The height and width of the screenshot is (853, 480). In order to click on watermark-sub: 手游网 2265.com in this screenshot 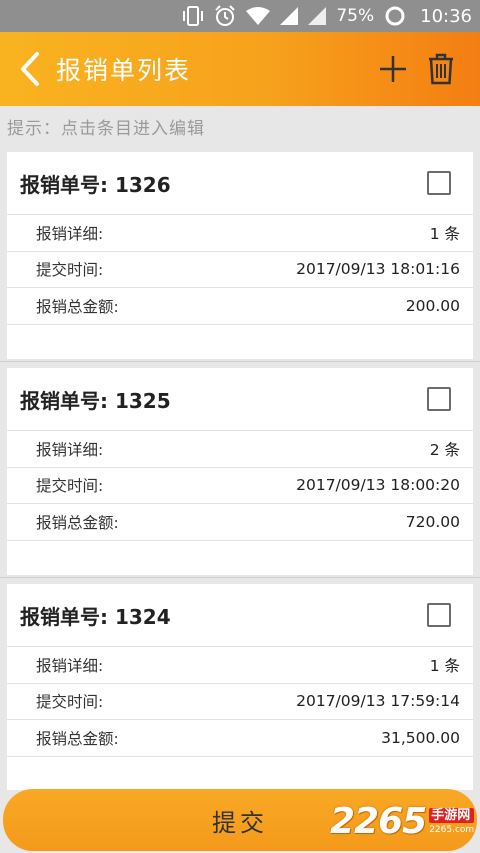, I will do `click(452, 821)`.